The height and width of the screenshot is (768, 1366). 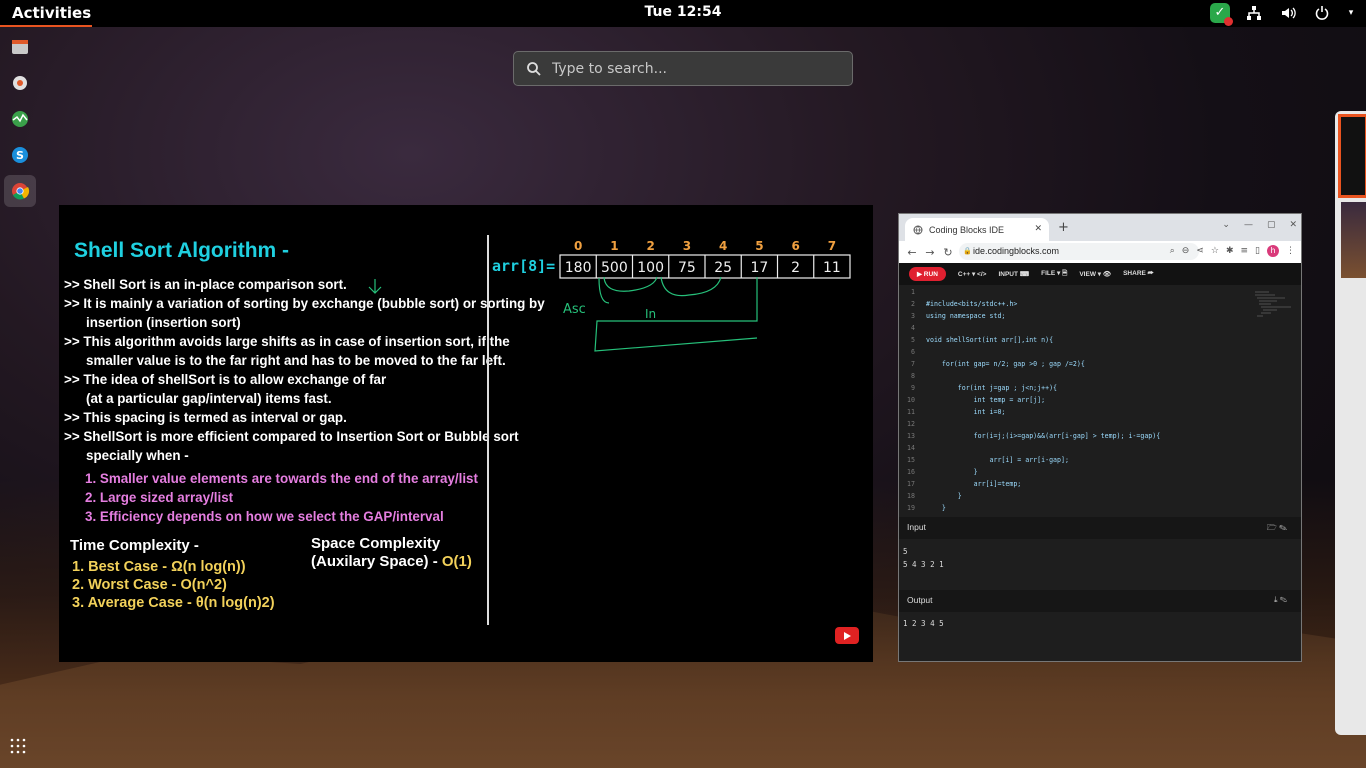 I want to click on new-tab-icon: +, so click(x=1063, y=227).